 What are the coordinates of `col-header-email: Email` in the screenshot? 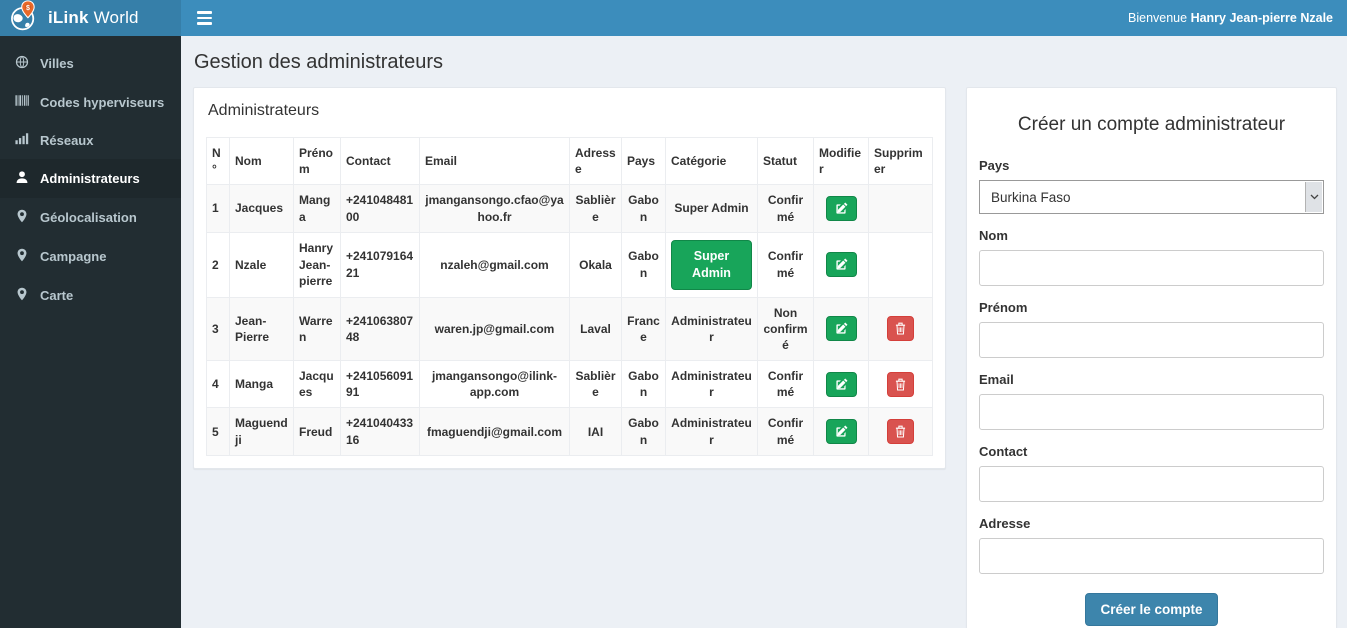 It's located at (494, 161).